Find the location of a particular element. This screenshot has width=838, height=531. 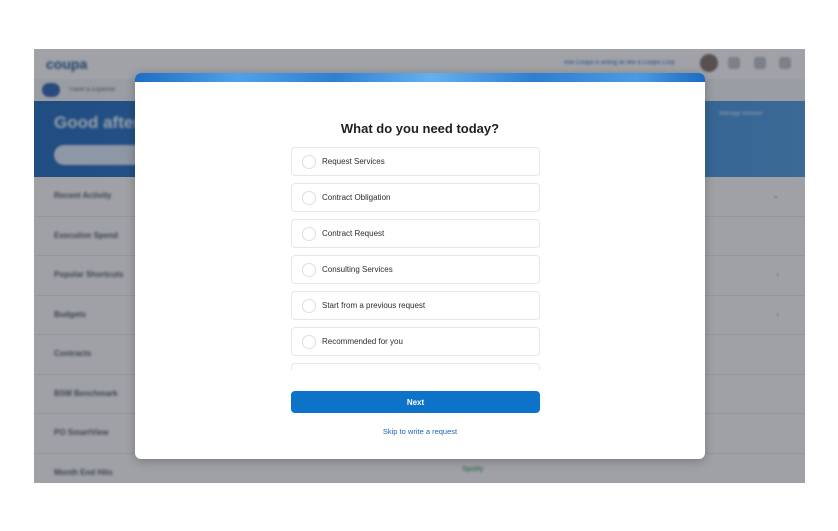

dialog-header-band is located at coordinates (420, 77).